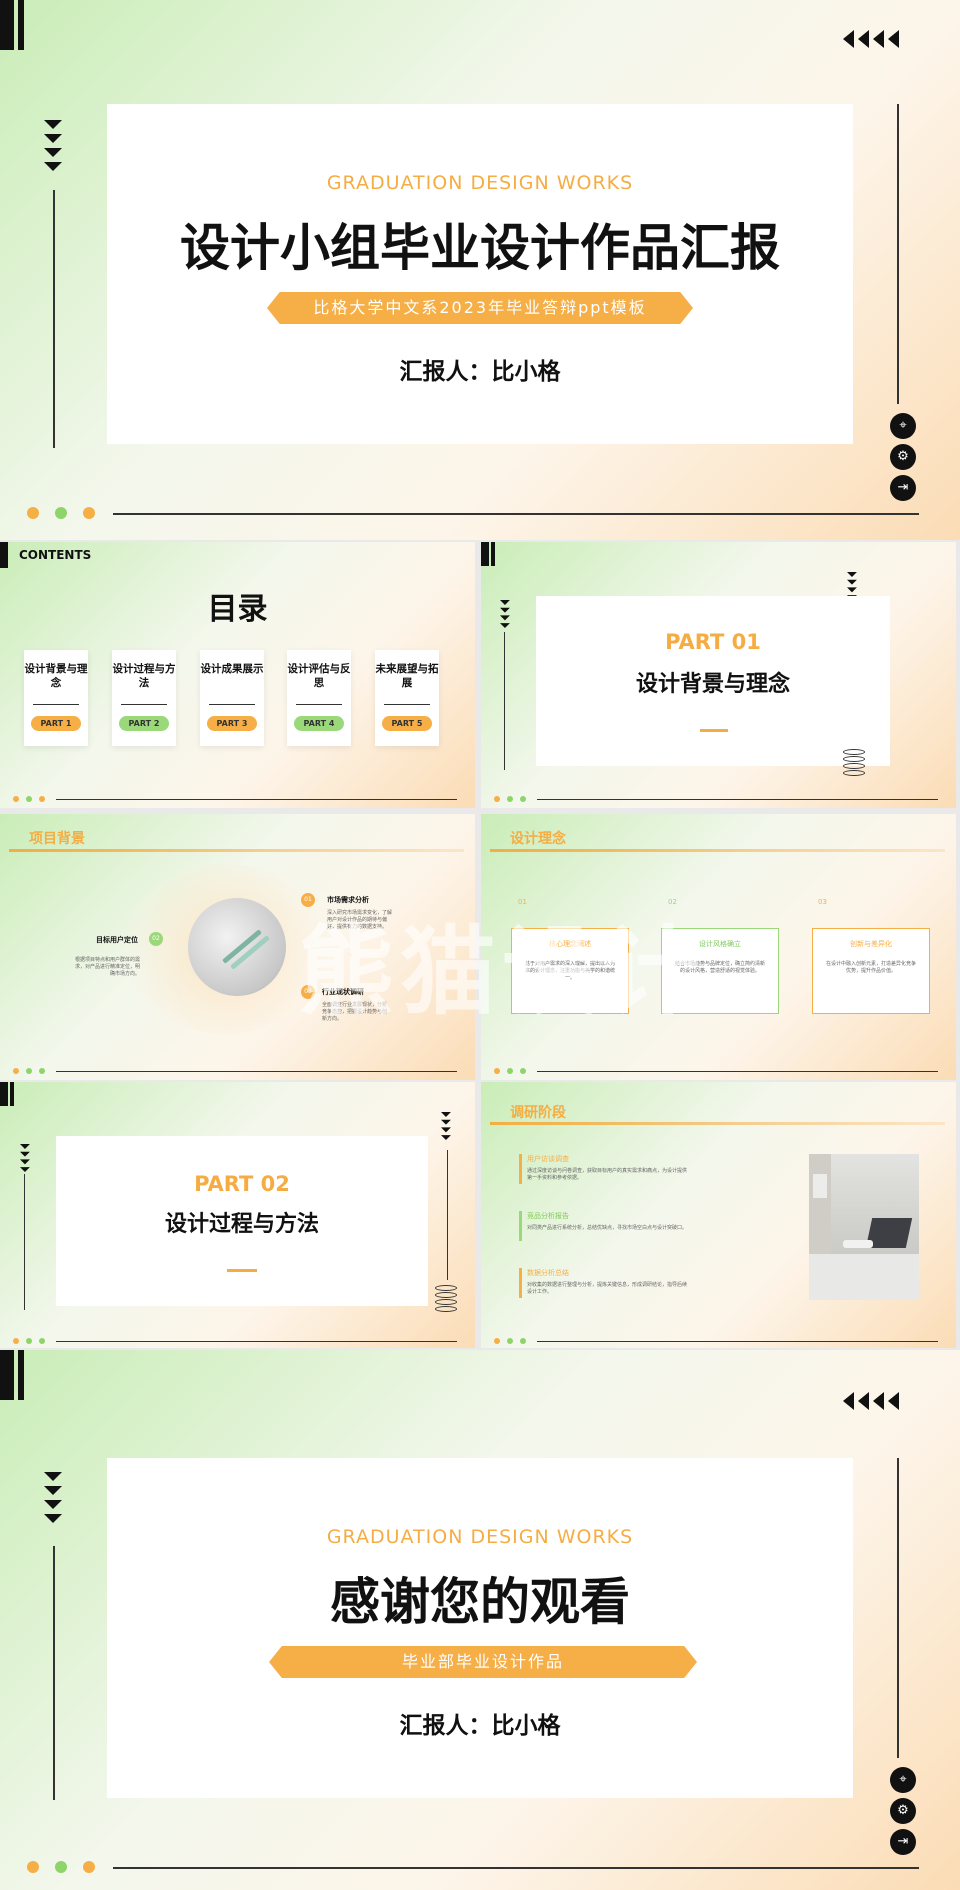 The width and height of the screenshot is (960, 1890). What do you see at coordinates (871, 971) in the screenshot?
I see `concept-box-3: 创新与差异化 在设计中融入创新元素，打造差异化竞争优势，提升作品价值。` at bounding box center [871, 971].